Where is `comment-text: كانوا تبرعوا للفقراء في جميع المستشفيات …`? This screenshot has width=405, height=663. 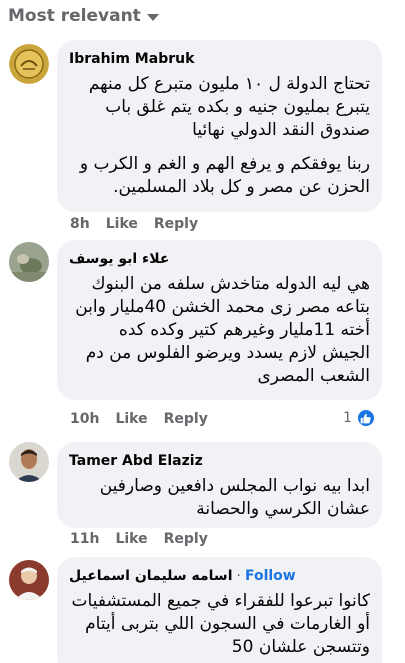
comment-text: كانوا تبرعوا للفقراء في جميع المستشفيات … is located at coordinates (219, 624).